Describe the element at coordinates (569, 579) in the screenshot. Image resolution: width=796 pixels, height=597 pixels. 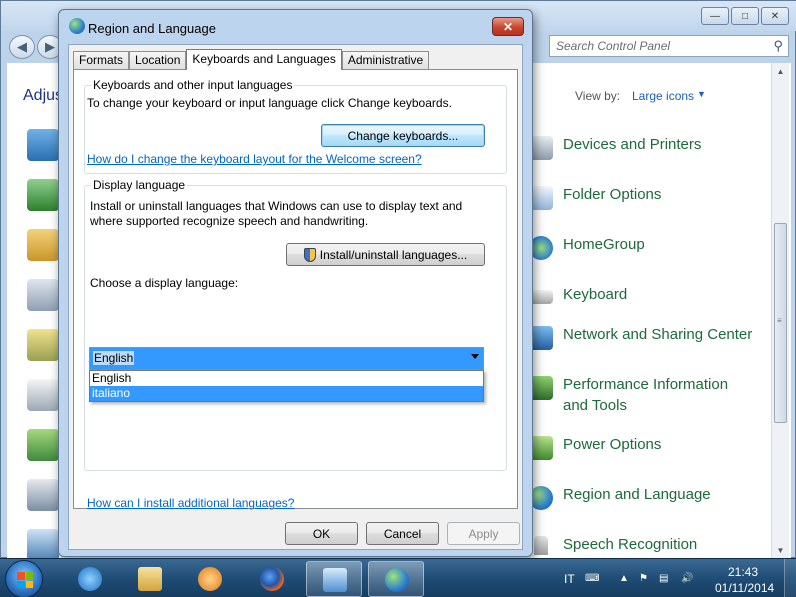
I see `language-indicator: IT` at that location.